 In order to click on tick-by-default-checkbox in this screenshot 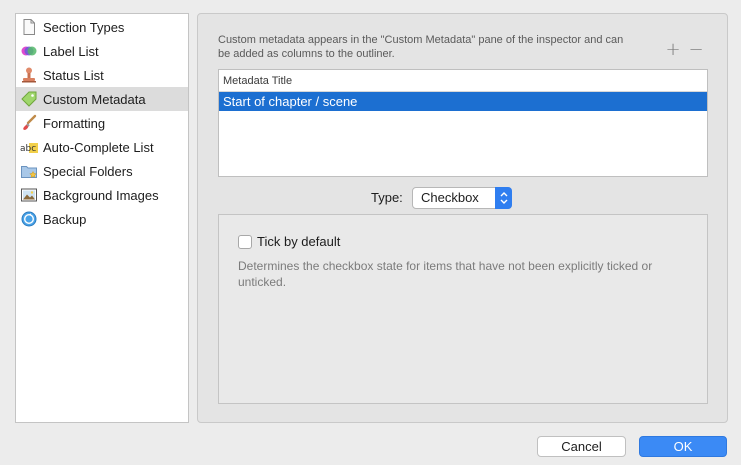, I will do `click(245, 241)`.